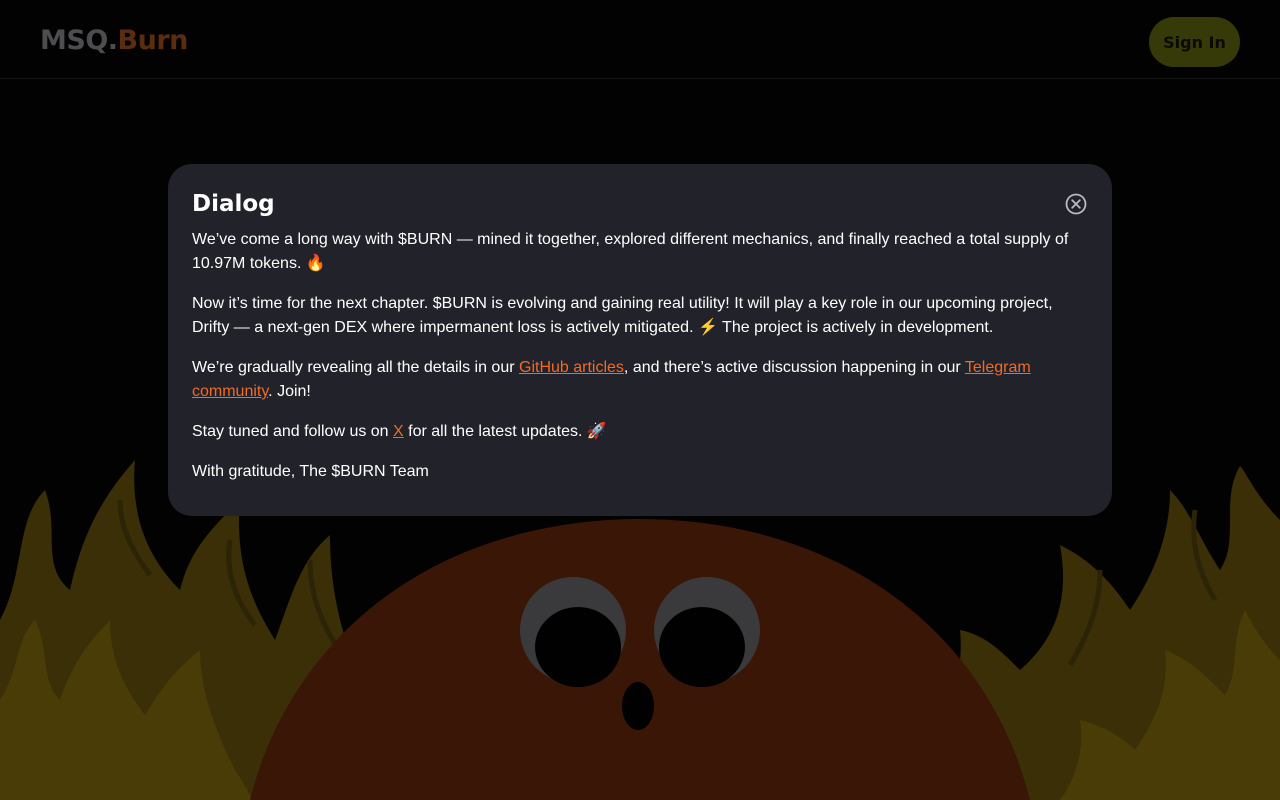  I want to click on dialog-signature: With gratitude, The $BURN Team, so click(310, 471).